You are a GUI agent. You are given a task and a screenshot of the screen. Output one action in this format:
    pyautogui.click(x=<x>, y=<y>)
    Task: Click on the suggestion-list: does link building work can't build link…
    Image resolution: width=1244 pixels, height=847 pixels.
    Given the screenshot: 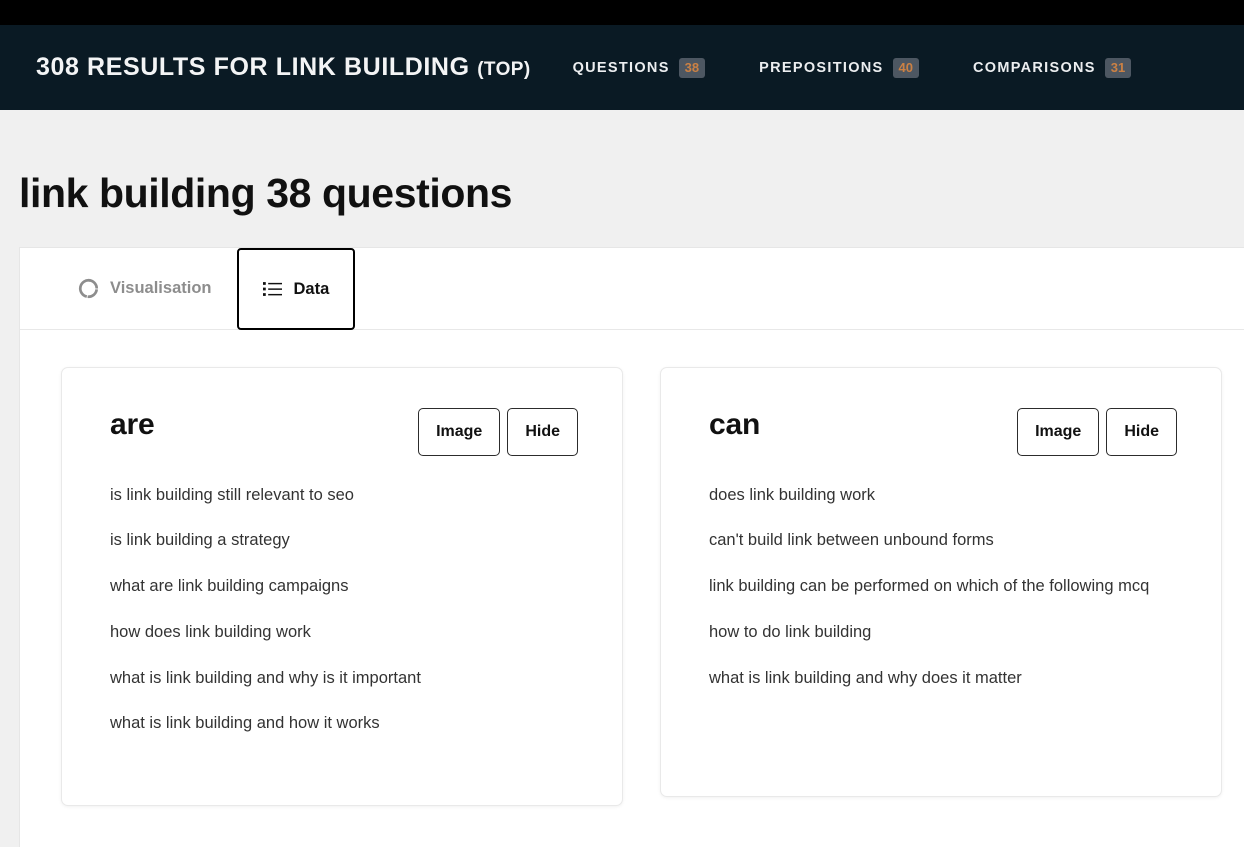 What is the action you would take?
    pyautogui.click(x=943, y=587)
    